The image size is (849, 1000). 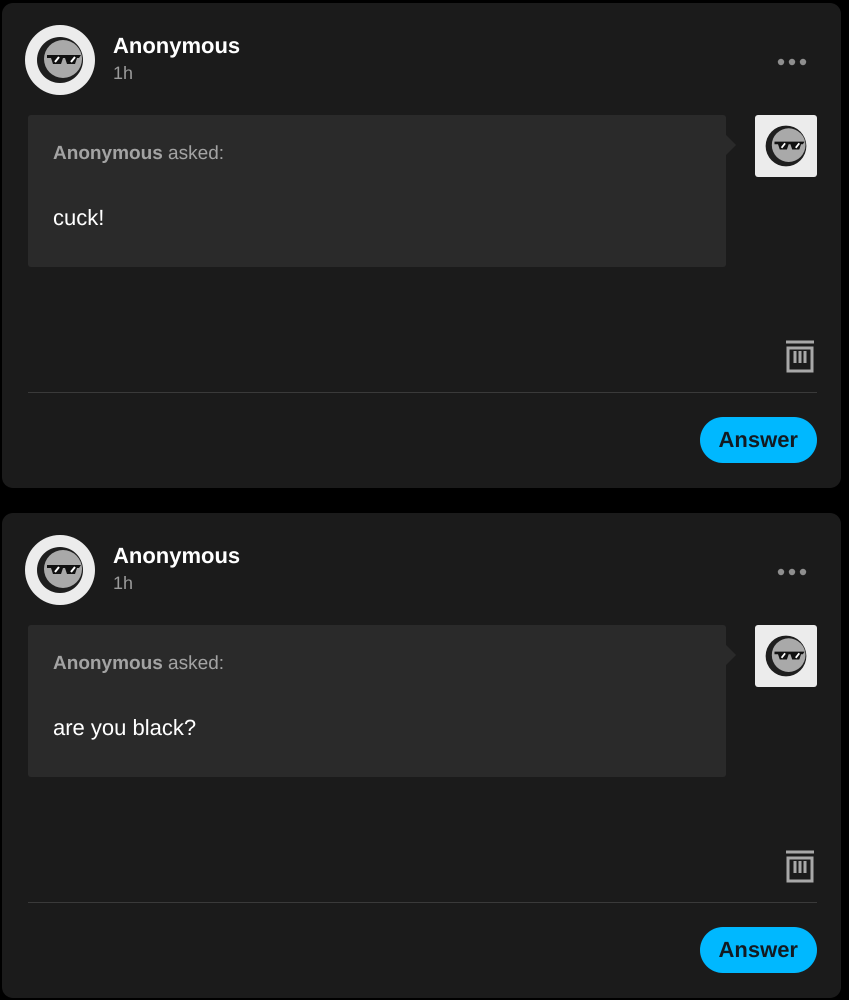 What do you see at coordinates (79, 218) in the screenshot?
I see `question-text: cuck!` at bounding box center [79, 218].